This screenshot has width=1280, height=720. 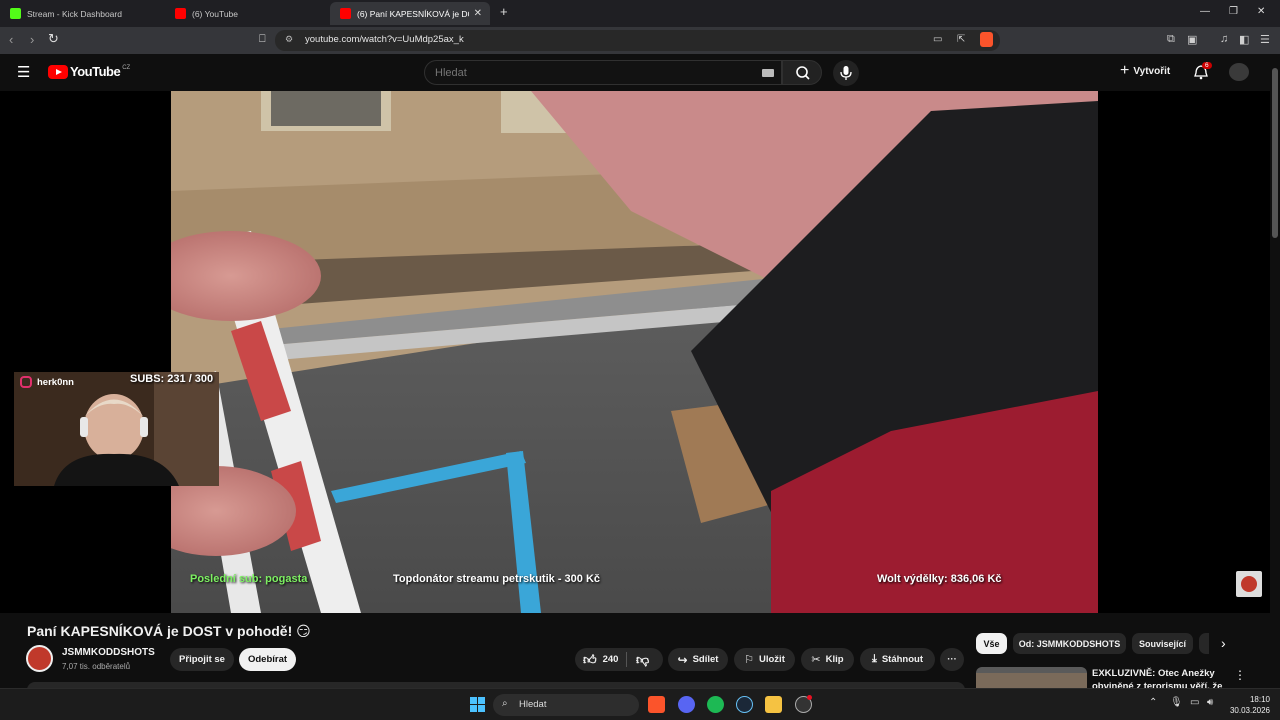 What do you see at coordinates (1261, 11) in the screenshot?
I see `close-window-icon: ✕` at bounding box center [1261, 11].